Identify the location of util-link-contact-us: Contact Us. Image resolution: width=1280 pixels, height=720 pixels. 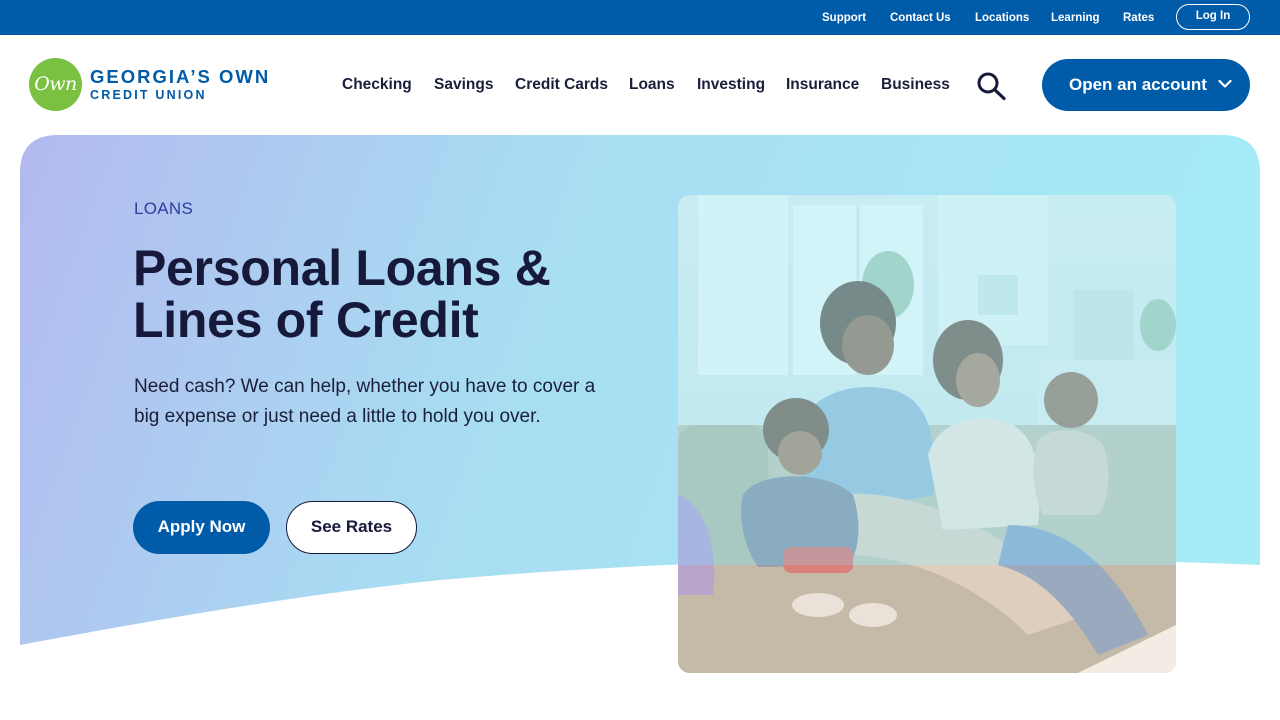
(920, 18).